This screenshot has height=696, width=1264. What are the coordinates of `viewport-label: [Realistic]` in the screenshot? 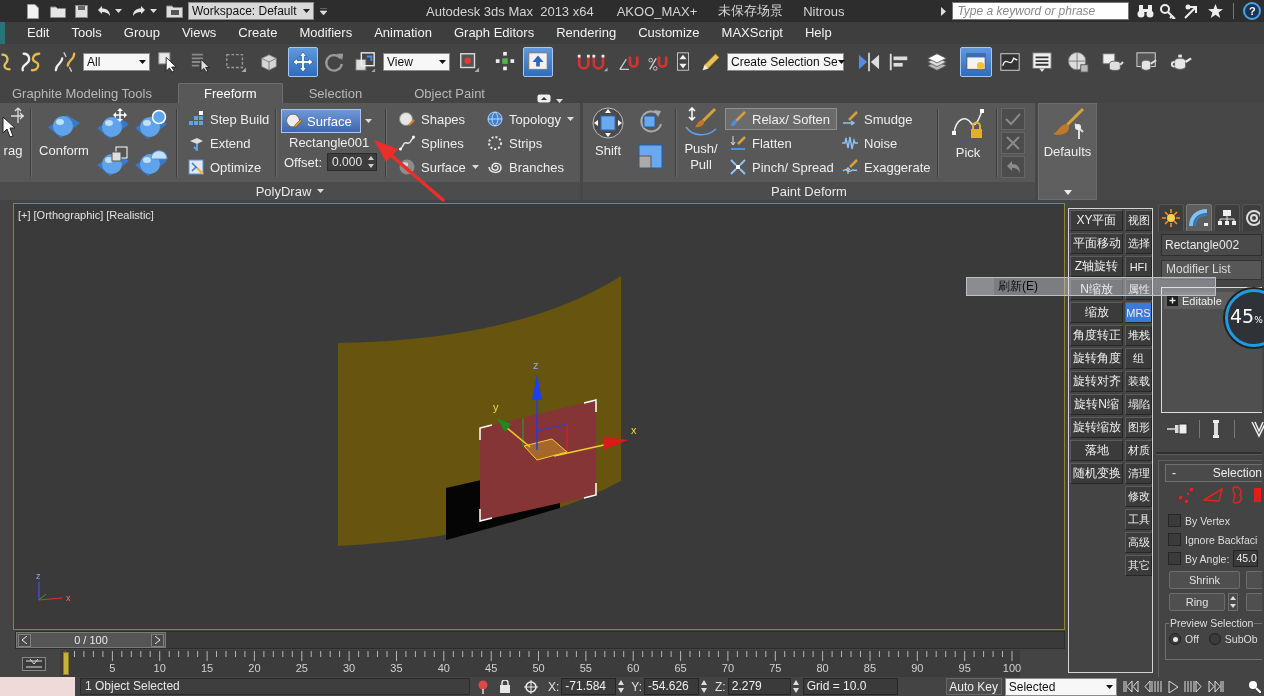 It's located at (130, 215).